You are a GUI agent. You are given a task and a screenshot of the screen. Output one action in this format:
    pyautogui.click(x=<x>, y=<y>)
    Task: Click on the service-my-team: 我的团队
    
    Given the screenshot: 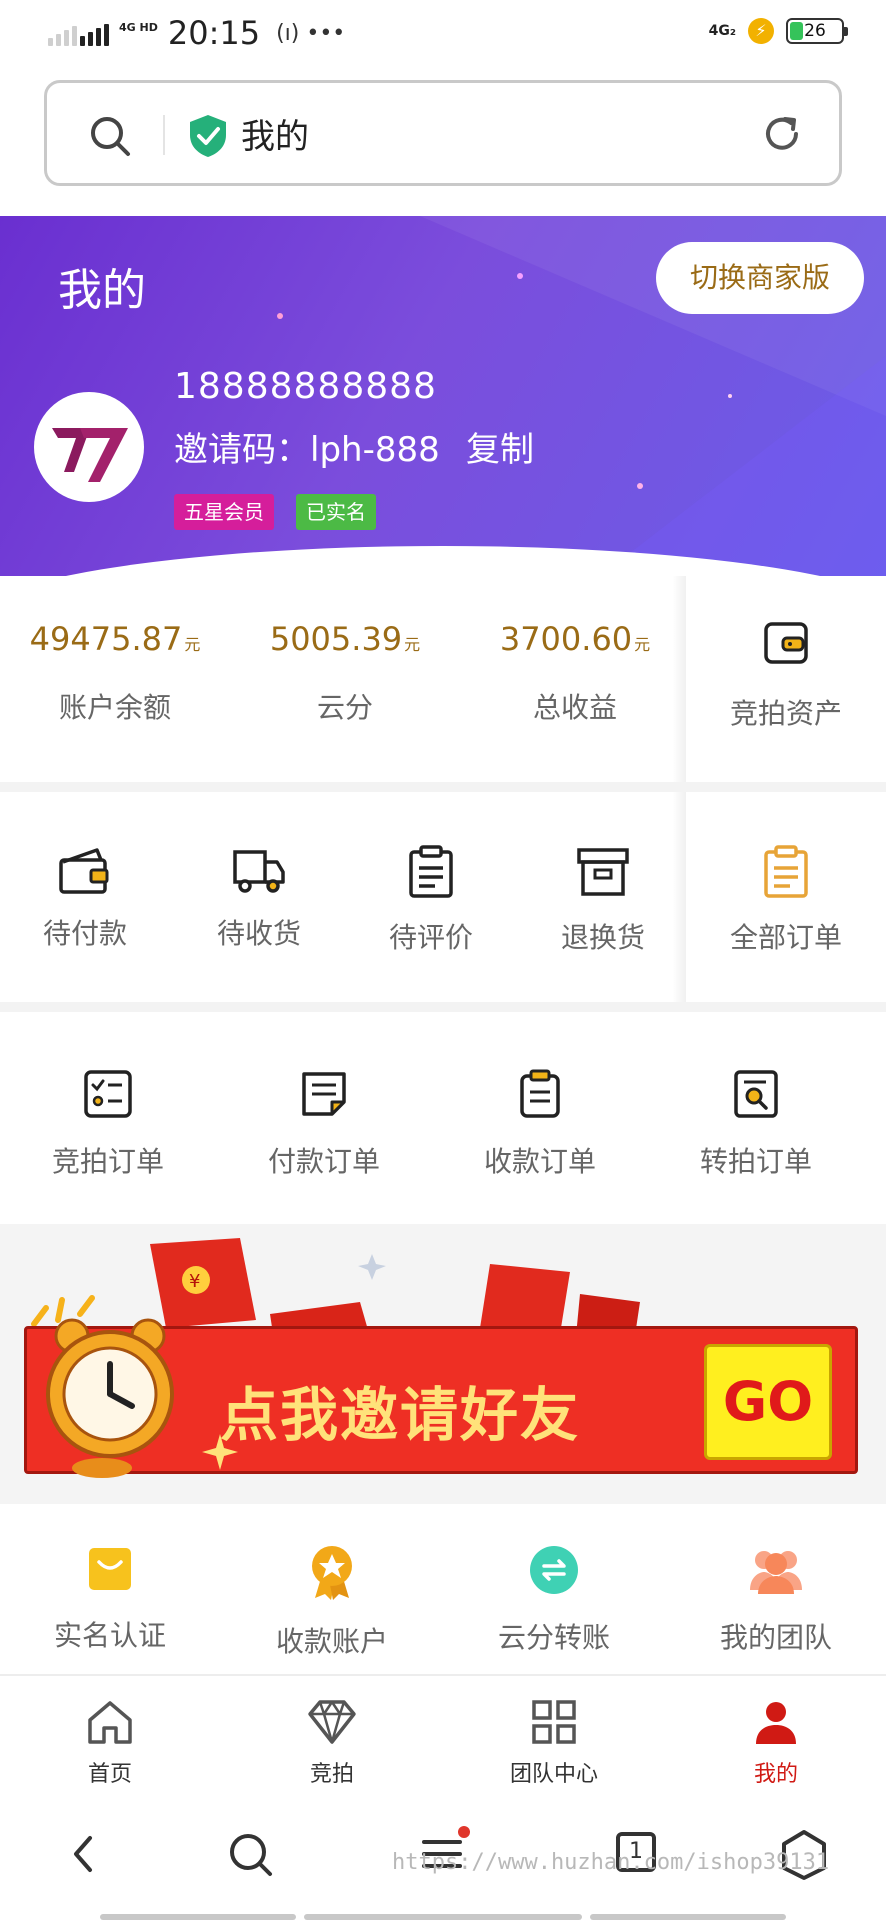 What is the action you would take?
    pyautogui.click(x=776, y=1600)
    